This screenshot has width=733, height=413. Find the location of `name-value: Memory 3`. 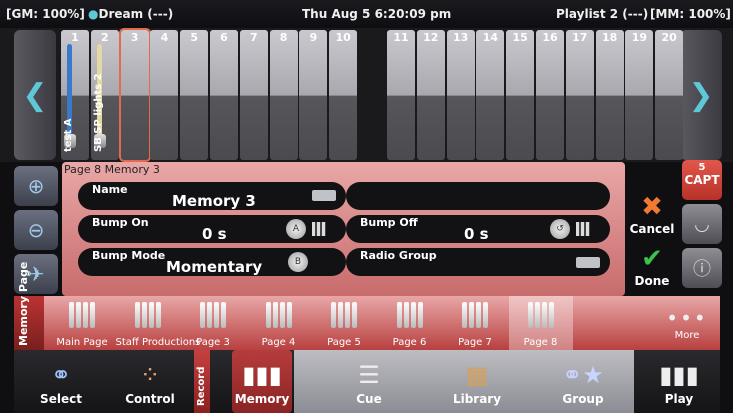

name-value: Memory 3 is located at coordinates (214, 201).